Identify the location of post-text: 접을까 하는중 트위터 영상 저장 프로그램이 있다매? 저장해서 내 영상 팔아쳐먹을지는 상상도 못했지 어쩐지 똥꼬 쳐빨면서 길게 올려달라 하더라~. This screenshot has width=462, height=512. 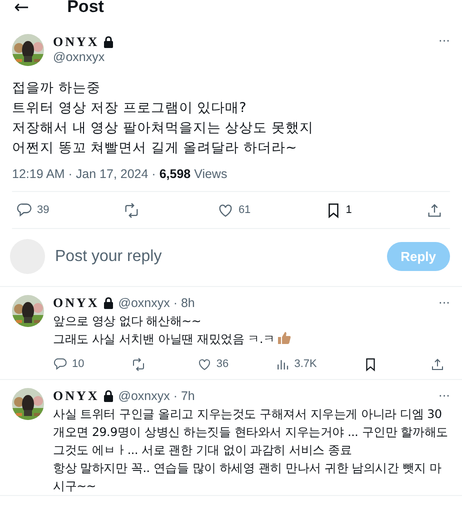
(163, 118).